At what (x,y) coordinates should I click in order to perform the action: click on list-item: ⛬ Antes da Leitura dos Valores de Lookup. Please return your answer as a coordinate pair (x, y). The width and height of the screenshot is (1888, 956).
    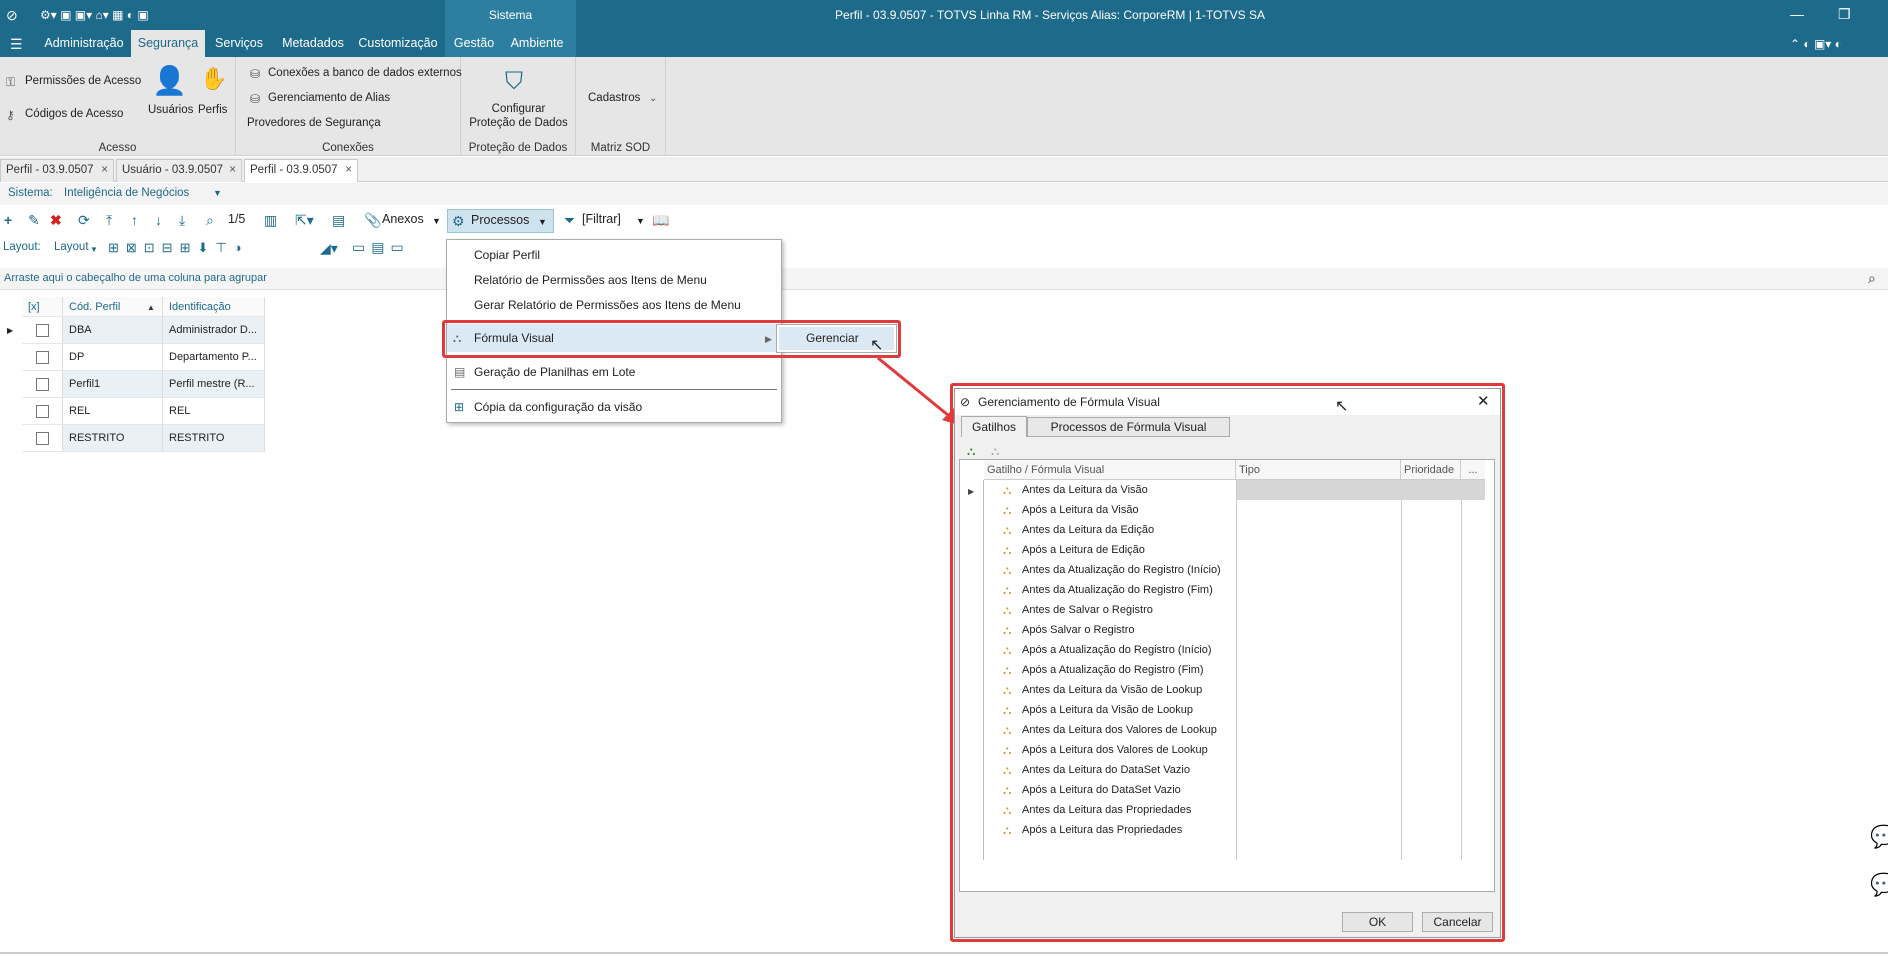
    Looking at the image, I should click on (1227, 730).